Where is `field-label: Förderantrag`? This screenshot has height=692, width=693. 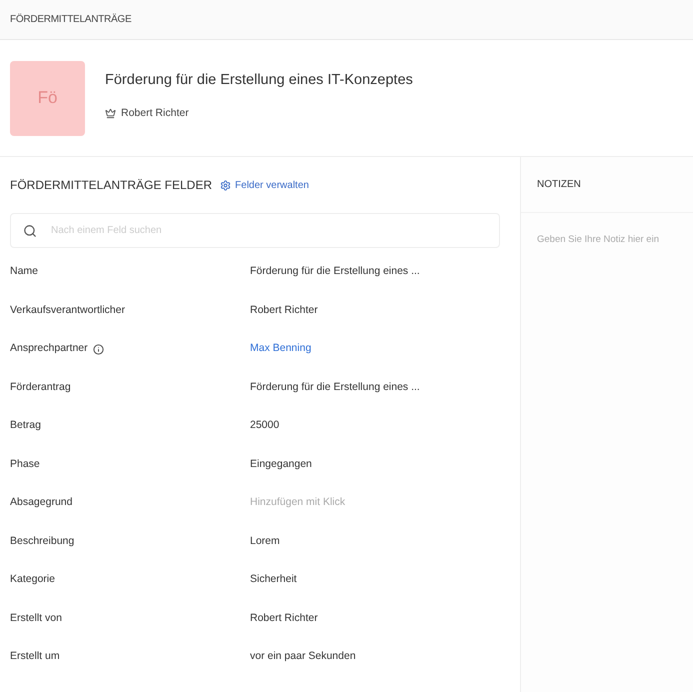
field-label: Förderantrag is located at coordinates (40, 387).